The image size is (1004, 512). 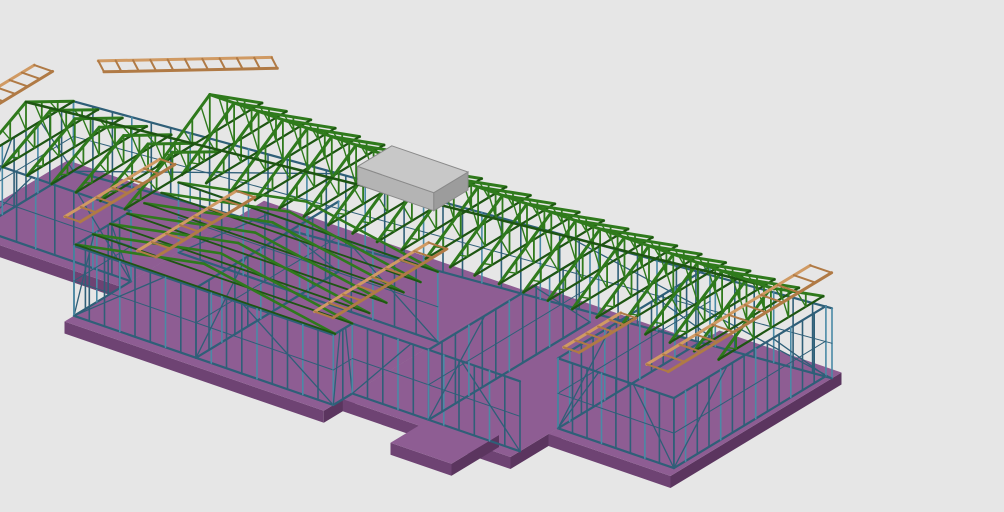 What do you see at coordinates (14, 118) in the screenshot?
I see `truss-top-chord` at bounding box center [14, 118].